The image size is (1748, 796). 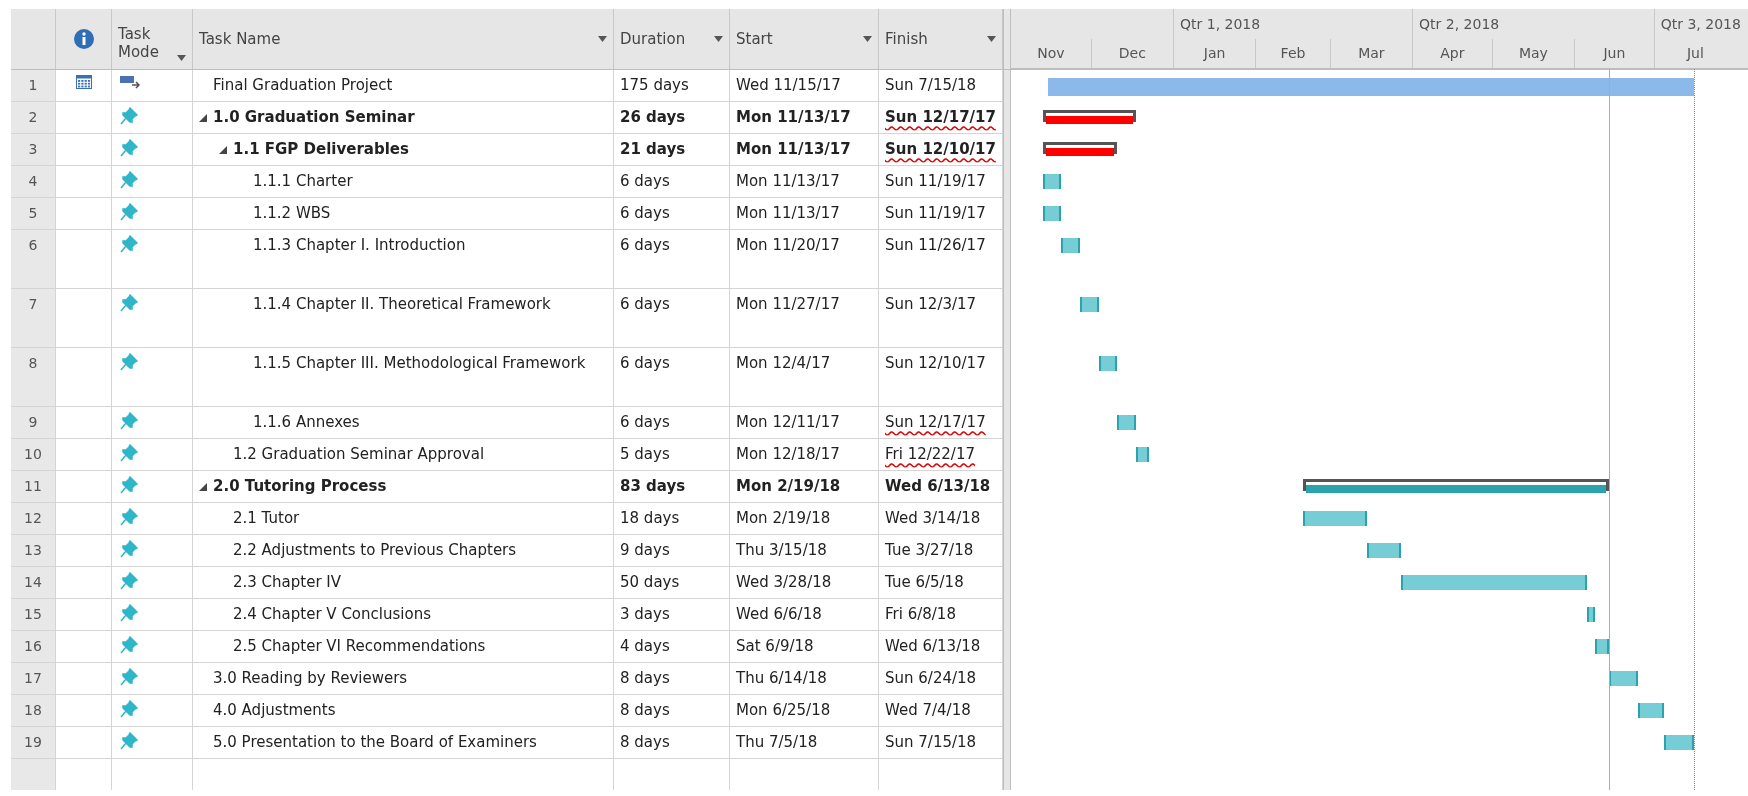 I want to click on month-label: Mar, so click(x=1370, y=53).